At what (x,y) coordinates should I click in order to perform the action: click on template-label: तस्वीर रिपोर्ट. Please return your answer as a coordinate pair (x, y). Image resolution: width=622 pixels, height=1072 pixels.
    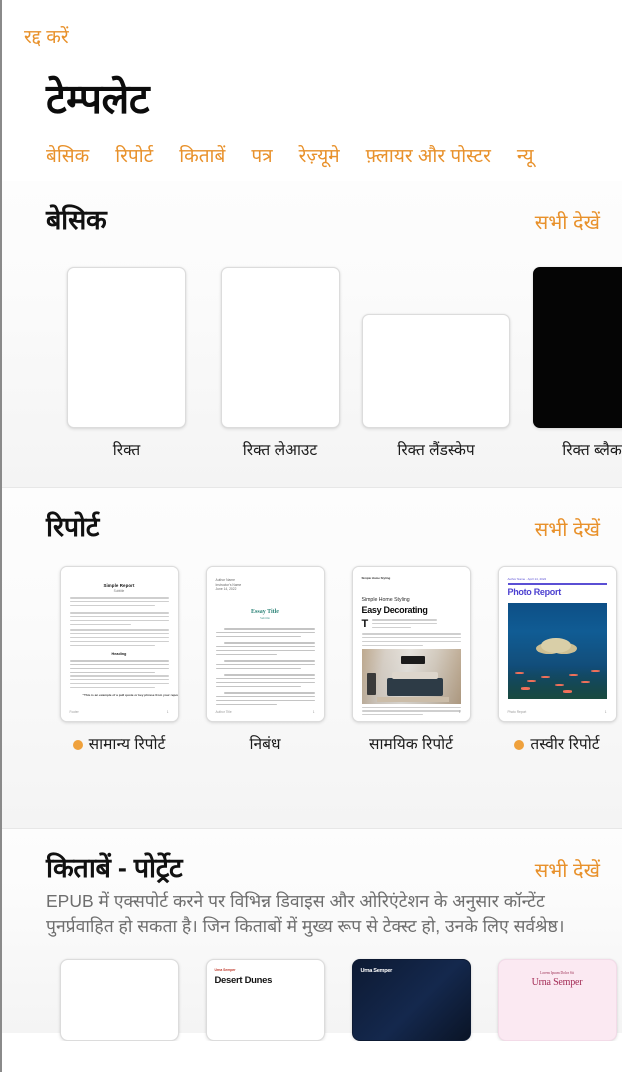
    Looking at the image, I should click on (557, 745).